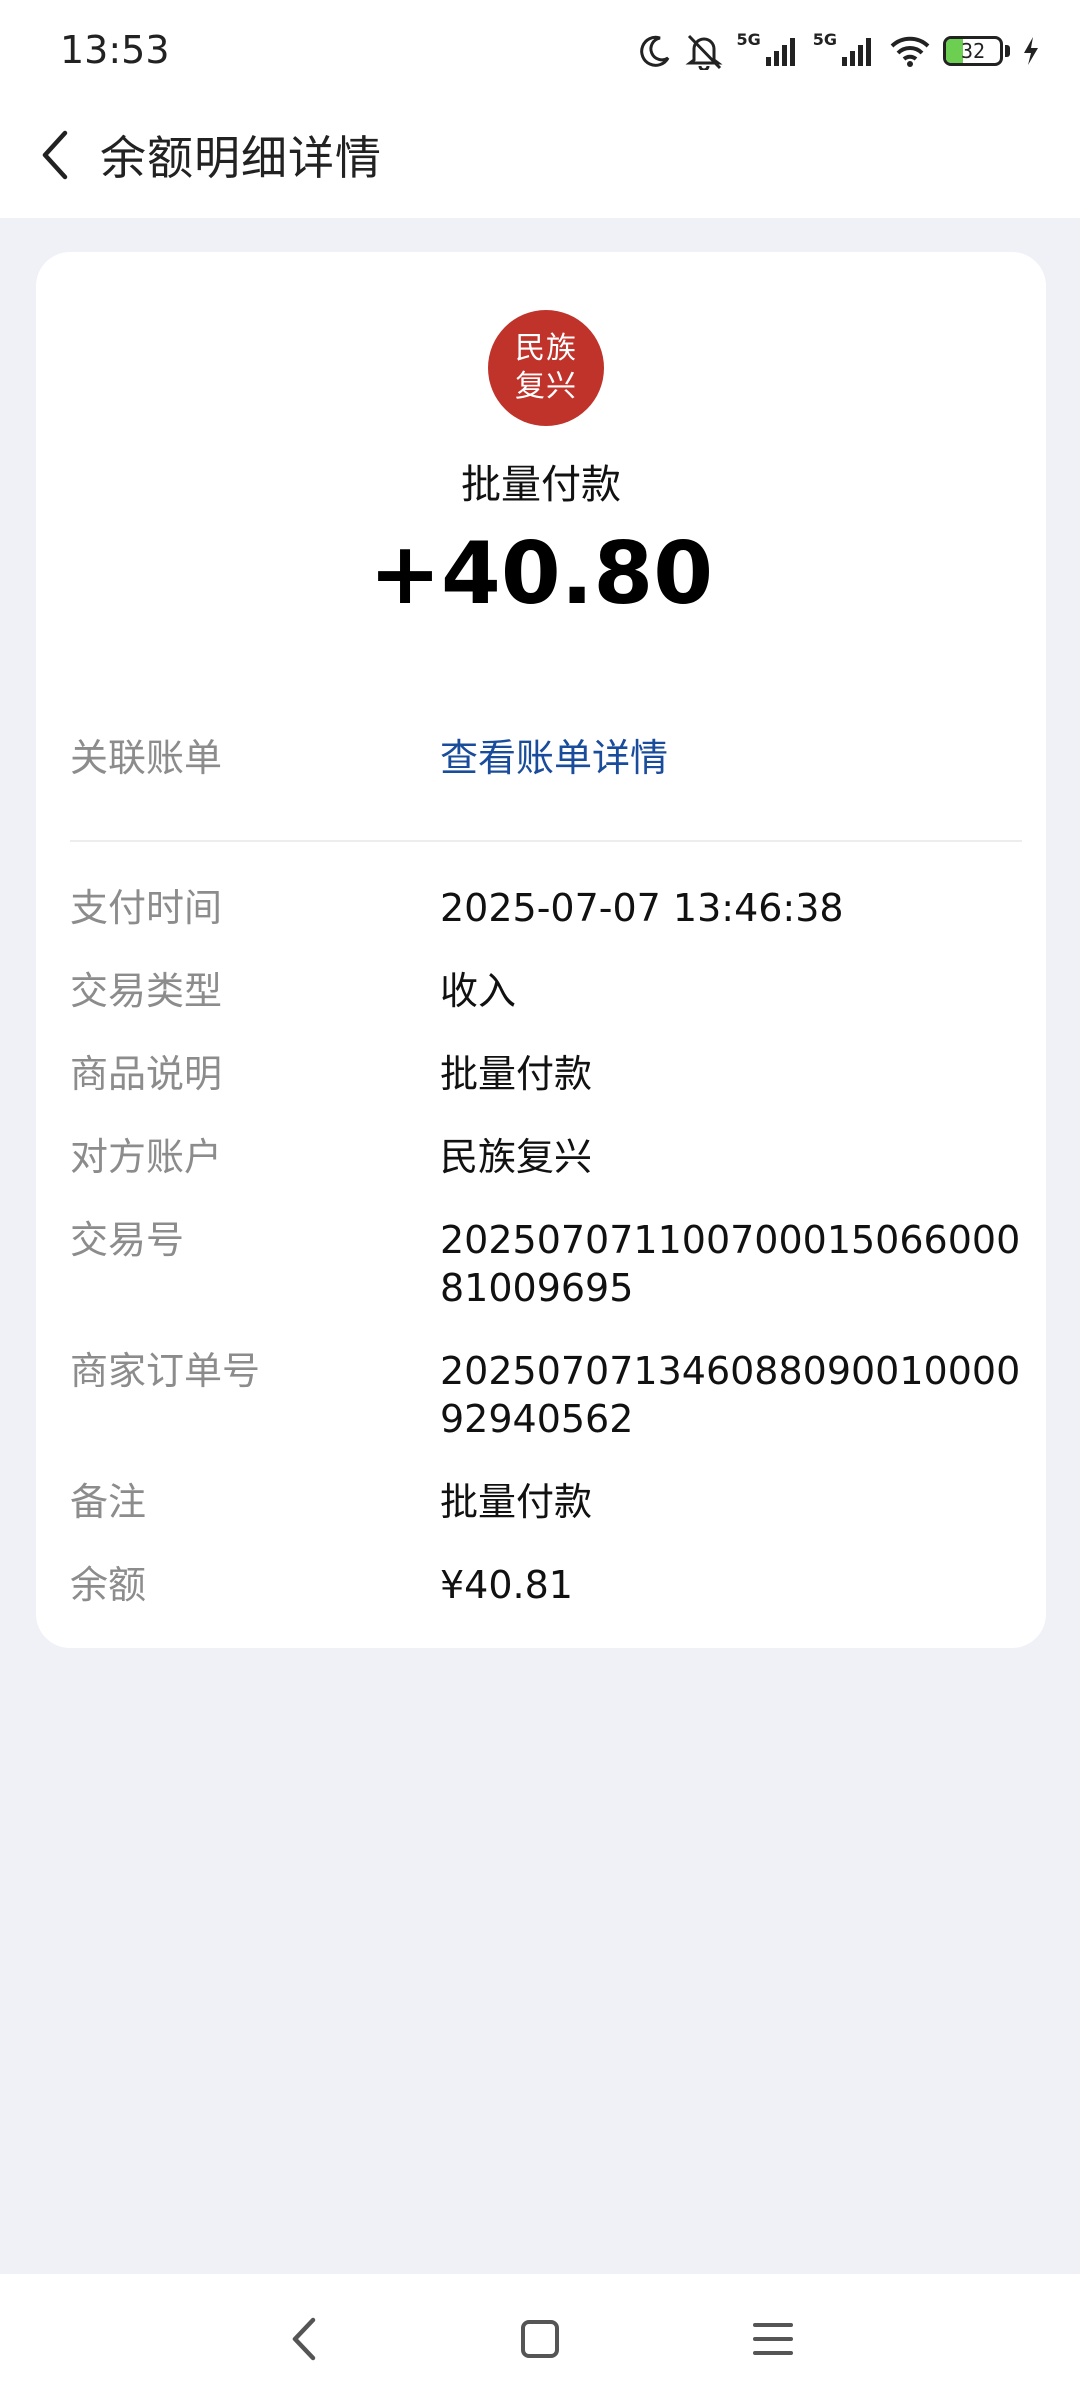  Describe the element at coordinates (655, 51) in the screenshot. I see `moon-icon` at that location.